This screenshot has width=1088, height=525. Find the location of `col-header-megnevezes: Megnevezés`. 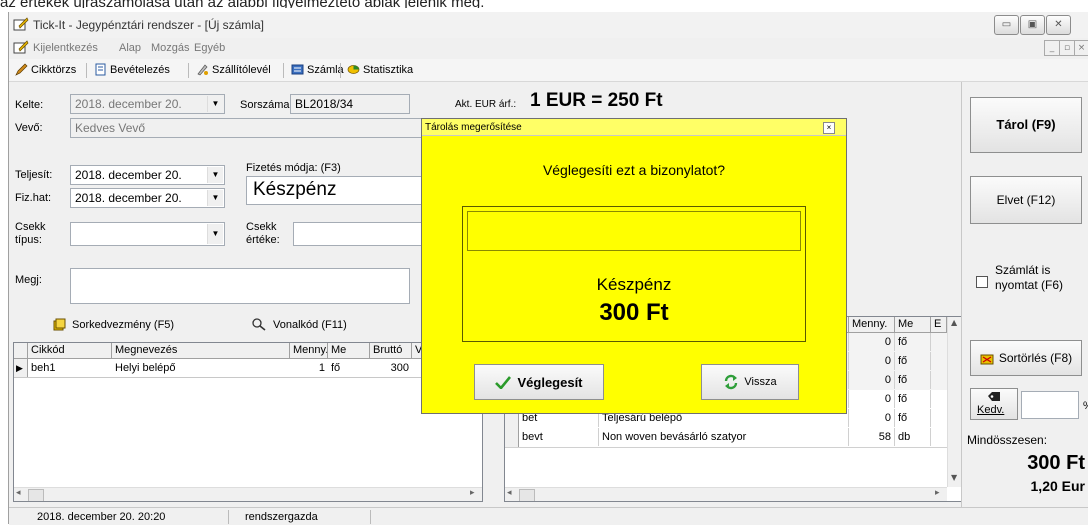

col-header-megnevezes: Megnevezés is located at coordinates (201, 351).